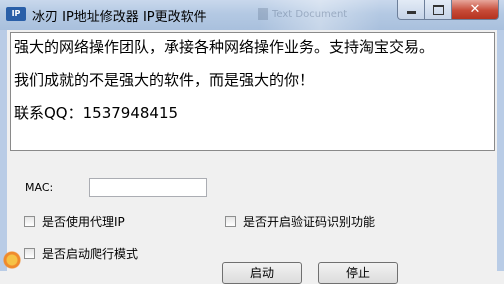 This screenshot has height=284, width=504. I want to click on title-bar: IP 冰刃 IP地址修改器 IP更改软件 Text Document ✕, so click(252, 15).